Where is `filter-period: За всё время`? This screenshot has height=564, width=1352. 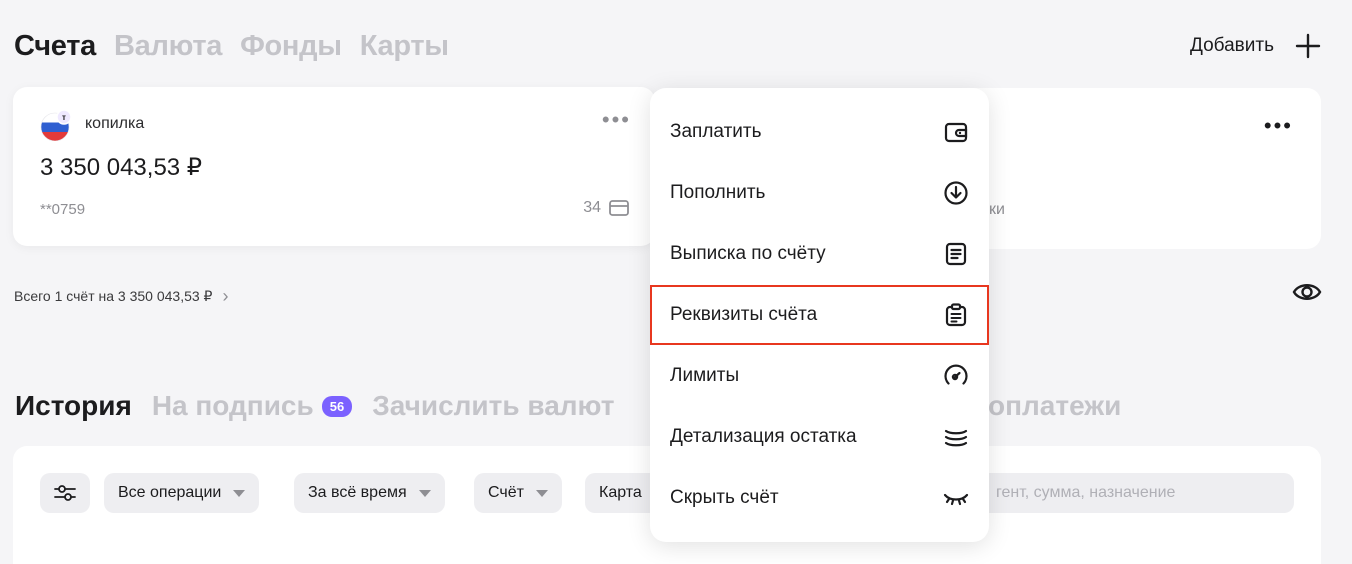 filter-period: За всё время is located at coordinates (369, 493).